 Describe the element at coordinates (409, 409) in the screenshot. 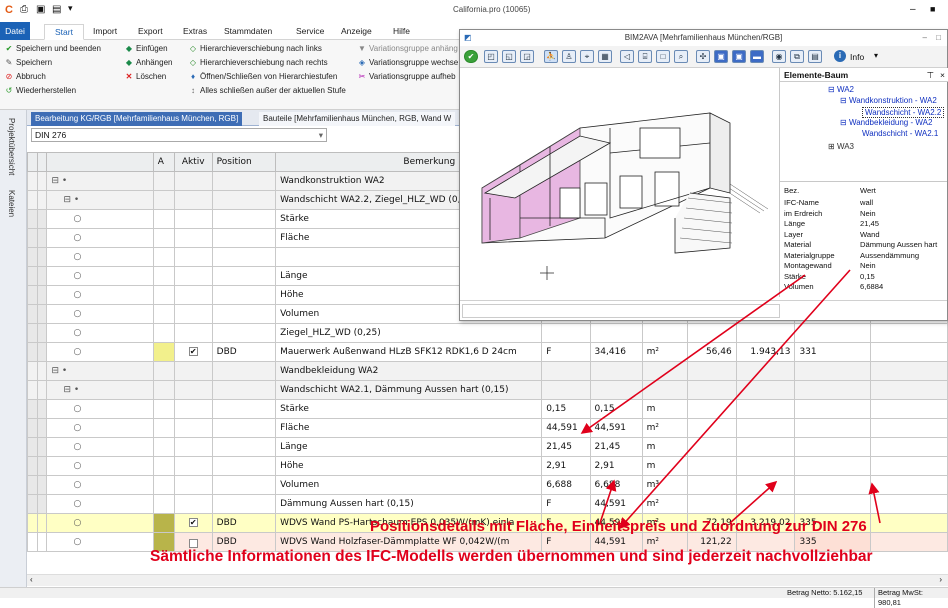

I see `bemerkung-cell: Stärke` at that location.